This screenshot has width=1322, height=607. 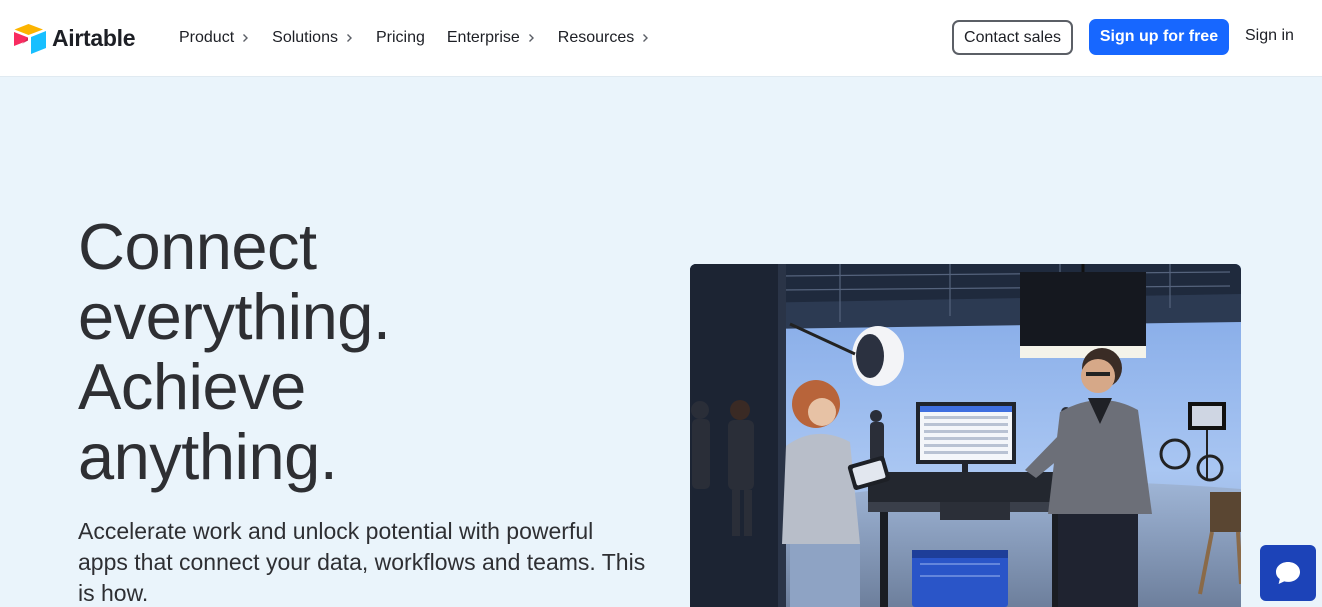 I want to click on nav-item-label: Solutions, so click(x=305, y=37).